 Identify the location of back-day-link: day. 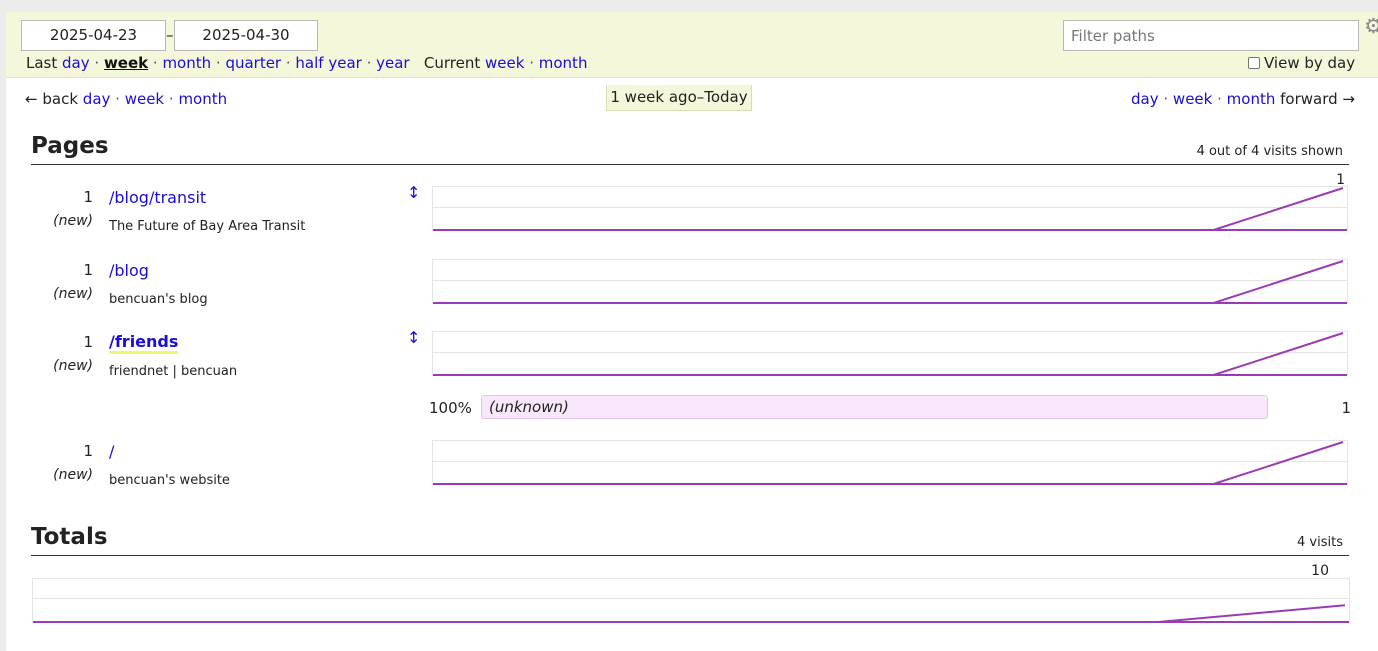
(97, 99).